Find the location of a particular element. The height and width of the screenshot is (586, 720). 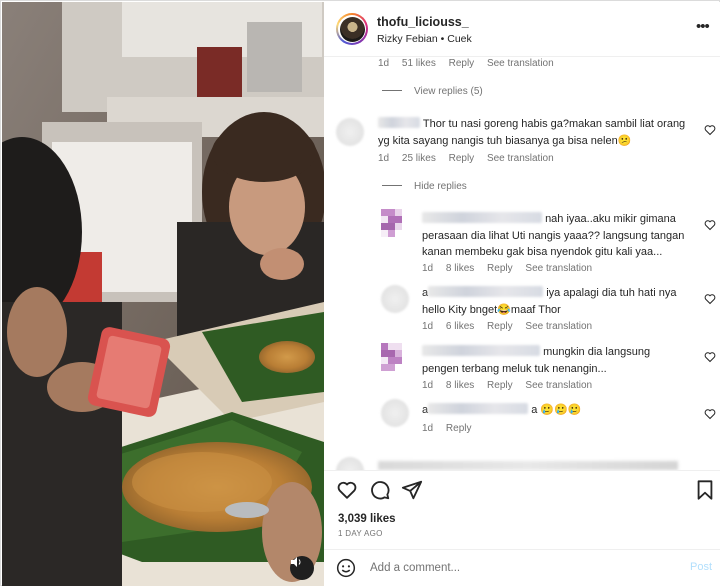

comment-input is located at coordinates (520, 568).